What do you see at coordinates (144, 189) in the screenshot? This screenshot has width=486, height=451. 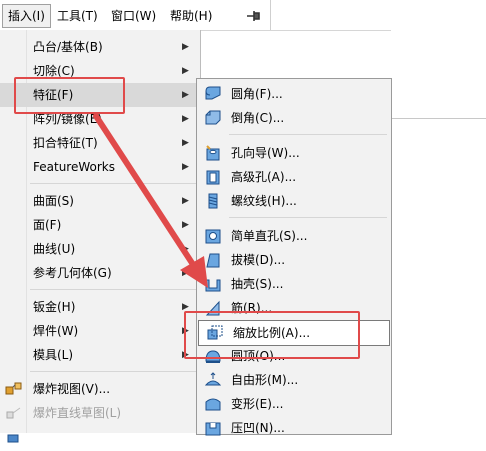 I see `annotation-arrow-shaft` at bounding box center [144, 189].